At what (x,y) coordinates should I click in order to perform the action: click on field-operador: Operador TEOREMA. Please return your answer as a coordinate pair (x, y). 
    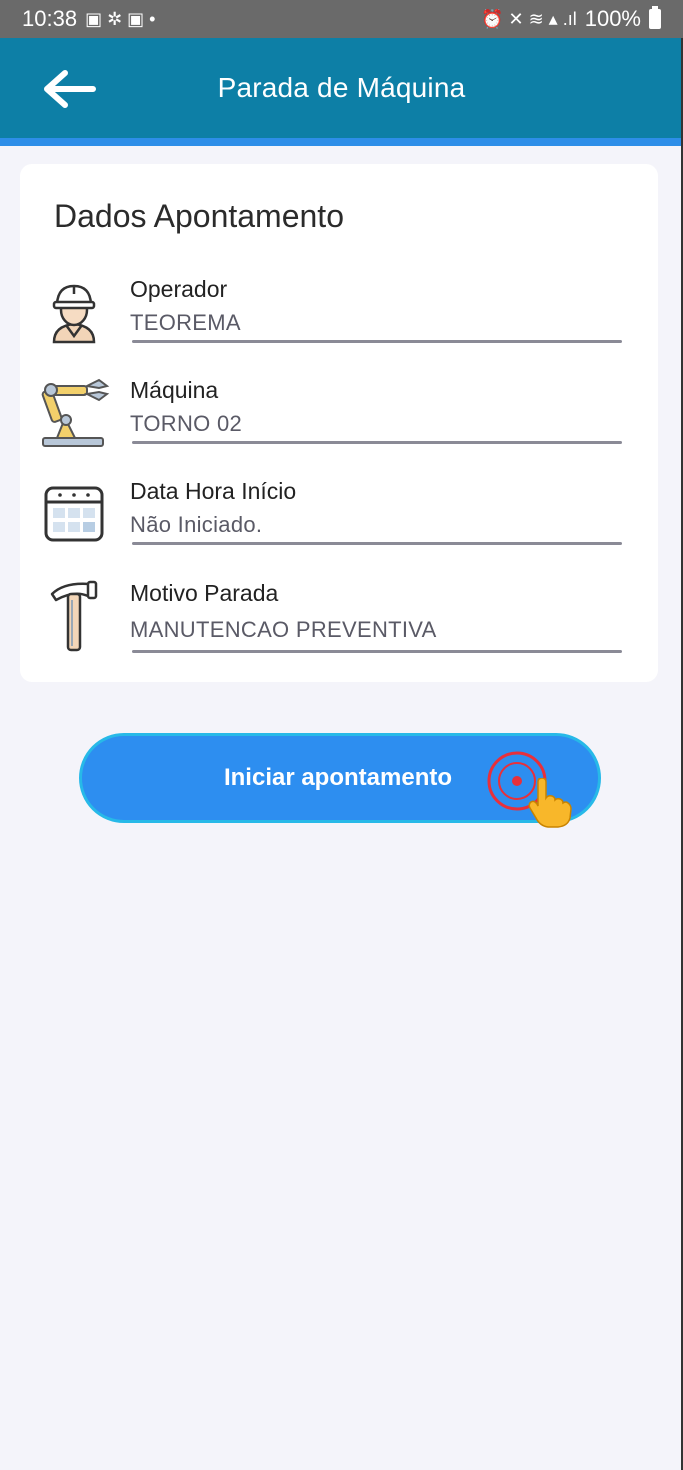
    Looking at the image, I should click on (339, 321).